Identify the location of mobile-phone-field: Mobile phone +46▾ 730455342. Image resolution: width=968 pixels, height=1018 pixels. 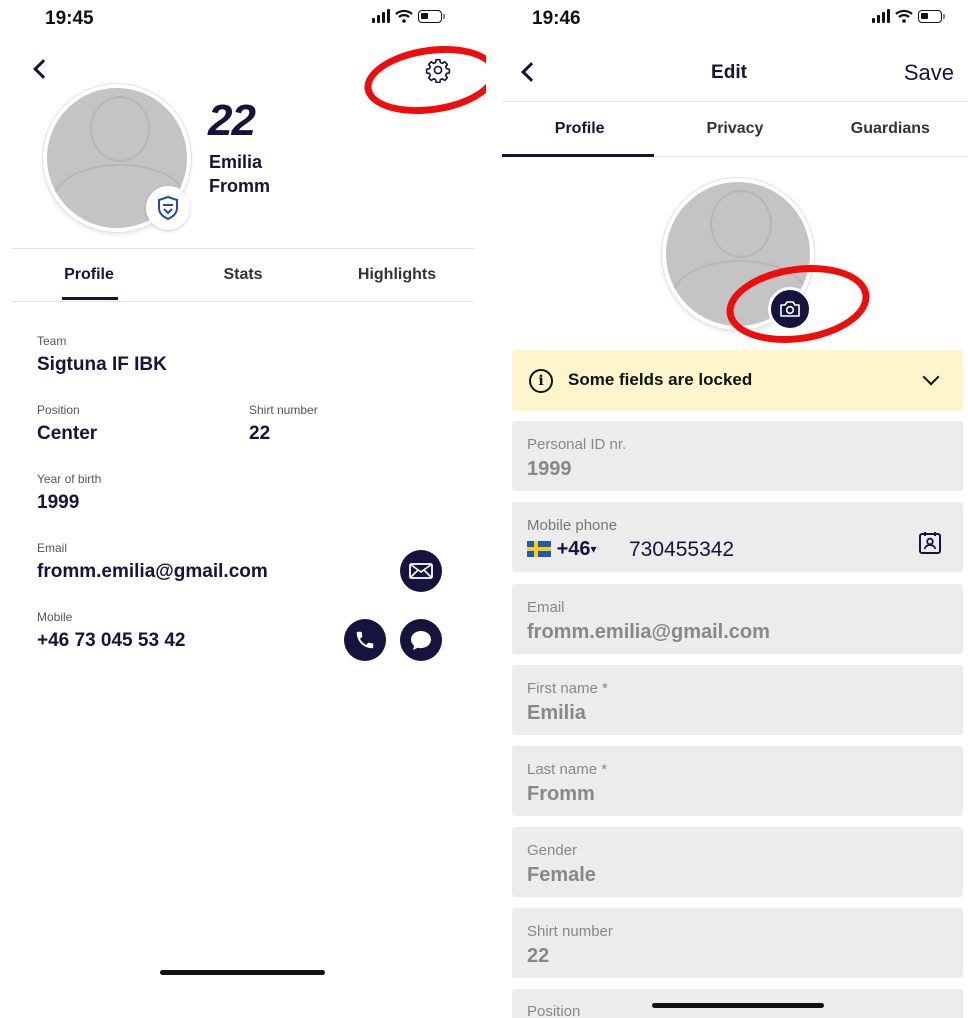
(737, 537).